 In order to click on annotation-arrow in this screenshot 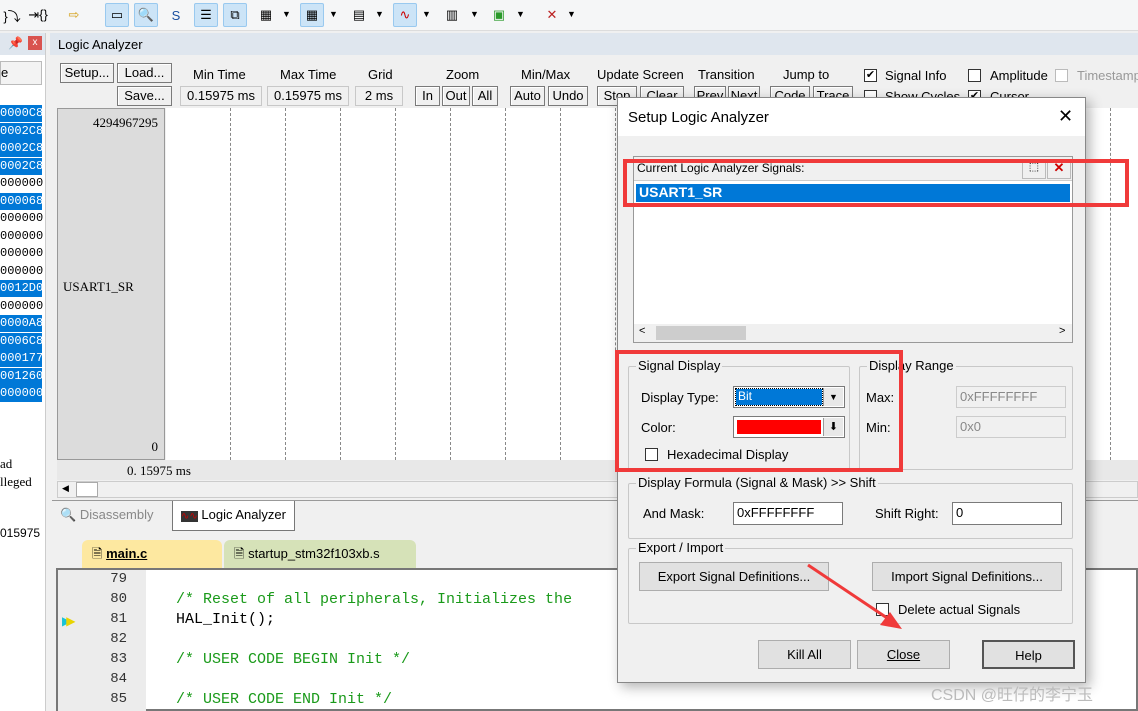, I will do `click(854, 596)`.